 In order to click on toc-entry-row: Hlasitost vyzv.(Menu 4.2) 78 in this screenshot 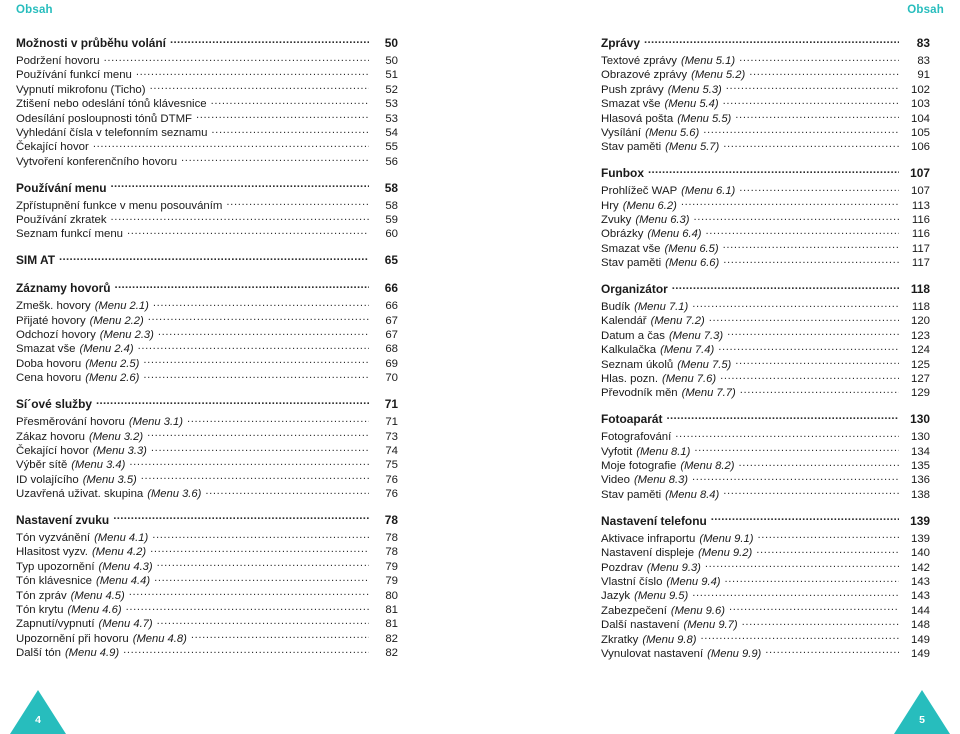, I will do `click(207, 551)`.